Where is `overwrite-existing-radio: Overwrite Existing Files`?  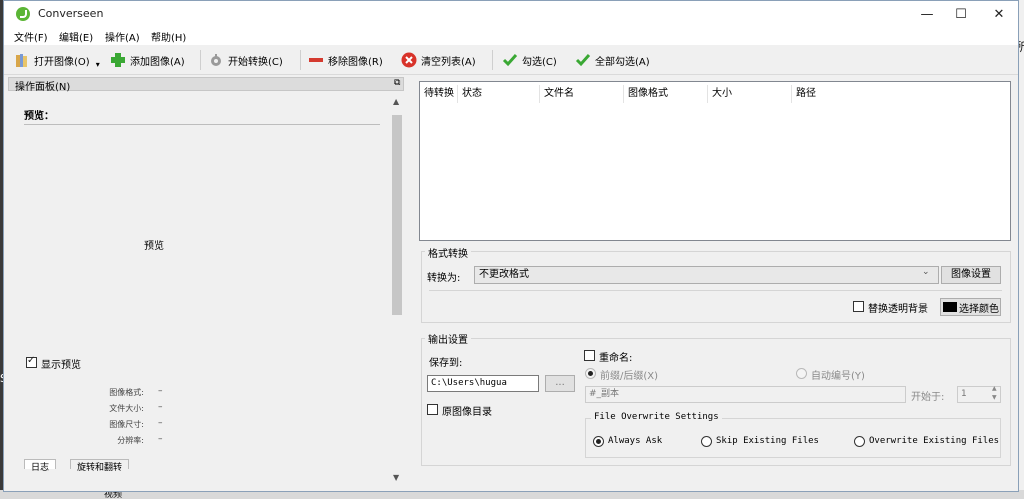
overwrite-existing-radio: Overwrite Existing Files is located at coordinates (929, 442).